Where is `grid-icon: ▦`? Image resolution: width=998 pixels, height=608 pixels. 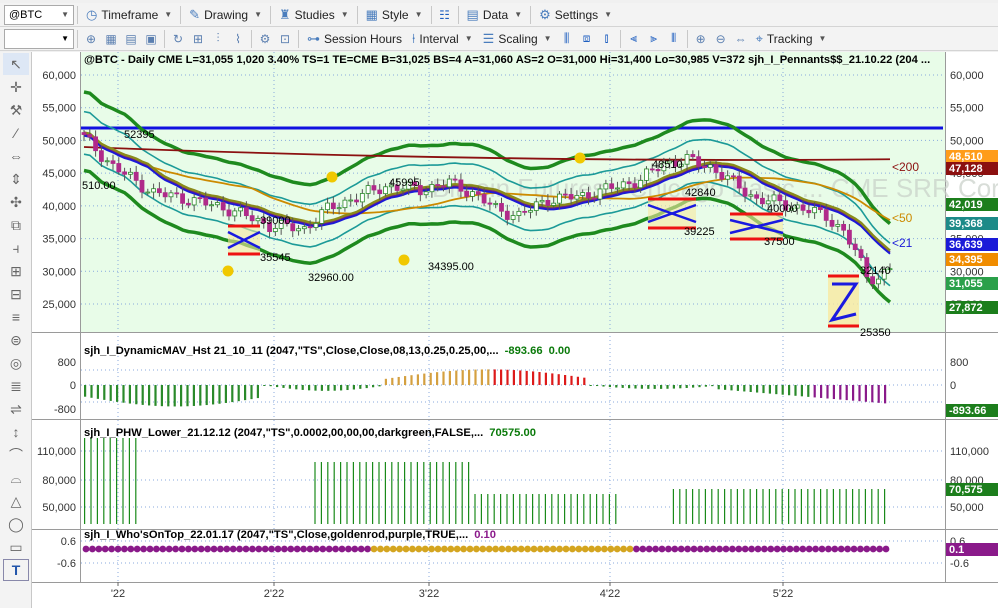
grid-icon: ▦ is located at coordinates (111, 39).